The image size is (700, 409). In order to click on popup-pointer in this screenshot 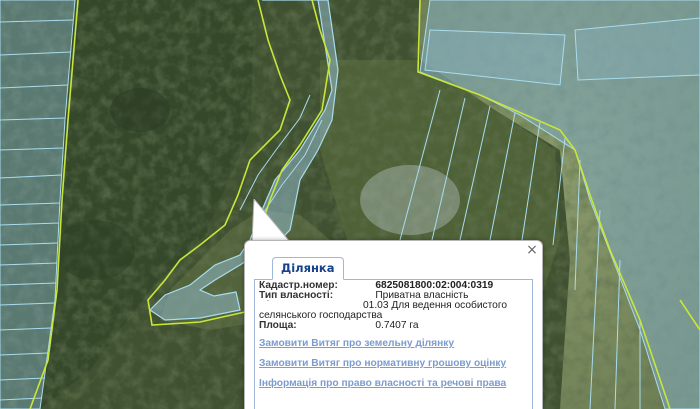, I will do `click(272, 220)`.